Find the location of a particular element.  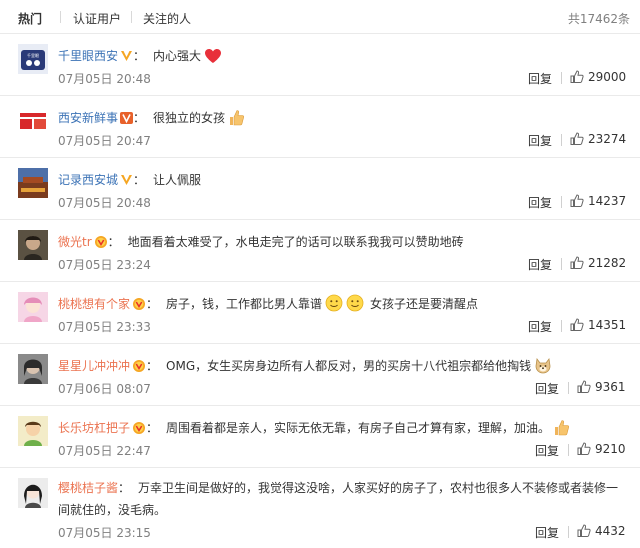

comment-item: 记录西安城：让人佩服 07月05日 20:48 回复 14237 is located at coordinates (320, 189).